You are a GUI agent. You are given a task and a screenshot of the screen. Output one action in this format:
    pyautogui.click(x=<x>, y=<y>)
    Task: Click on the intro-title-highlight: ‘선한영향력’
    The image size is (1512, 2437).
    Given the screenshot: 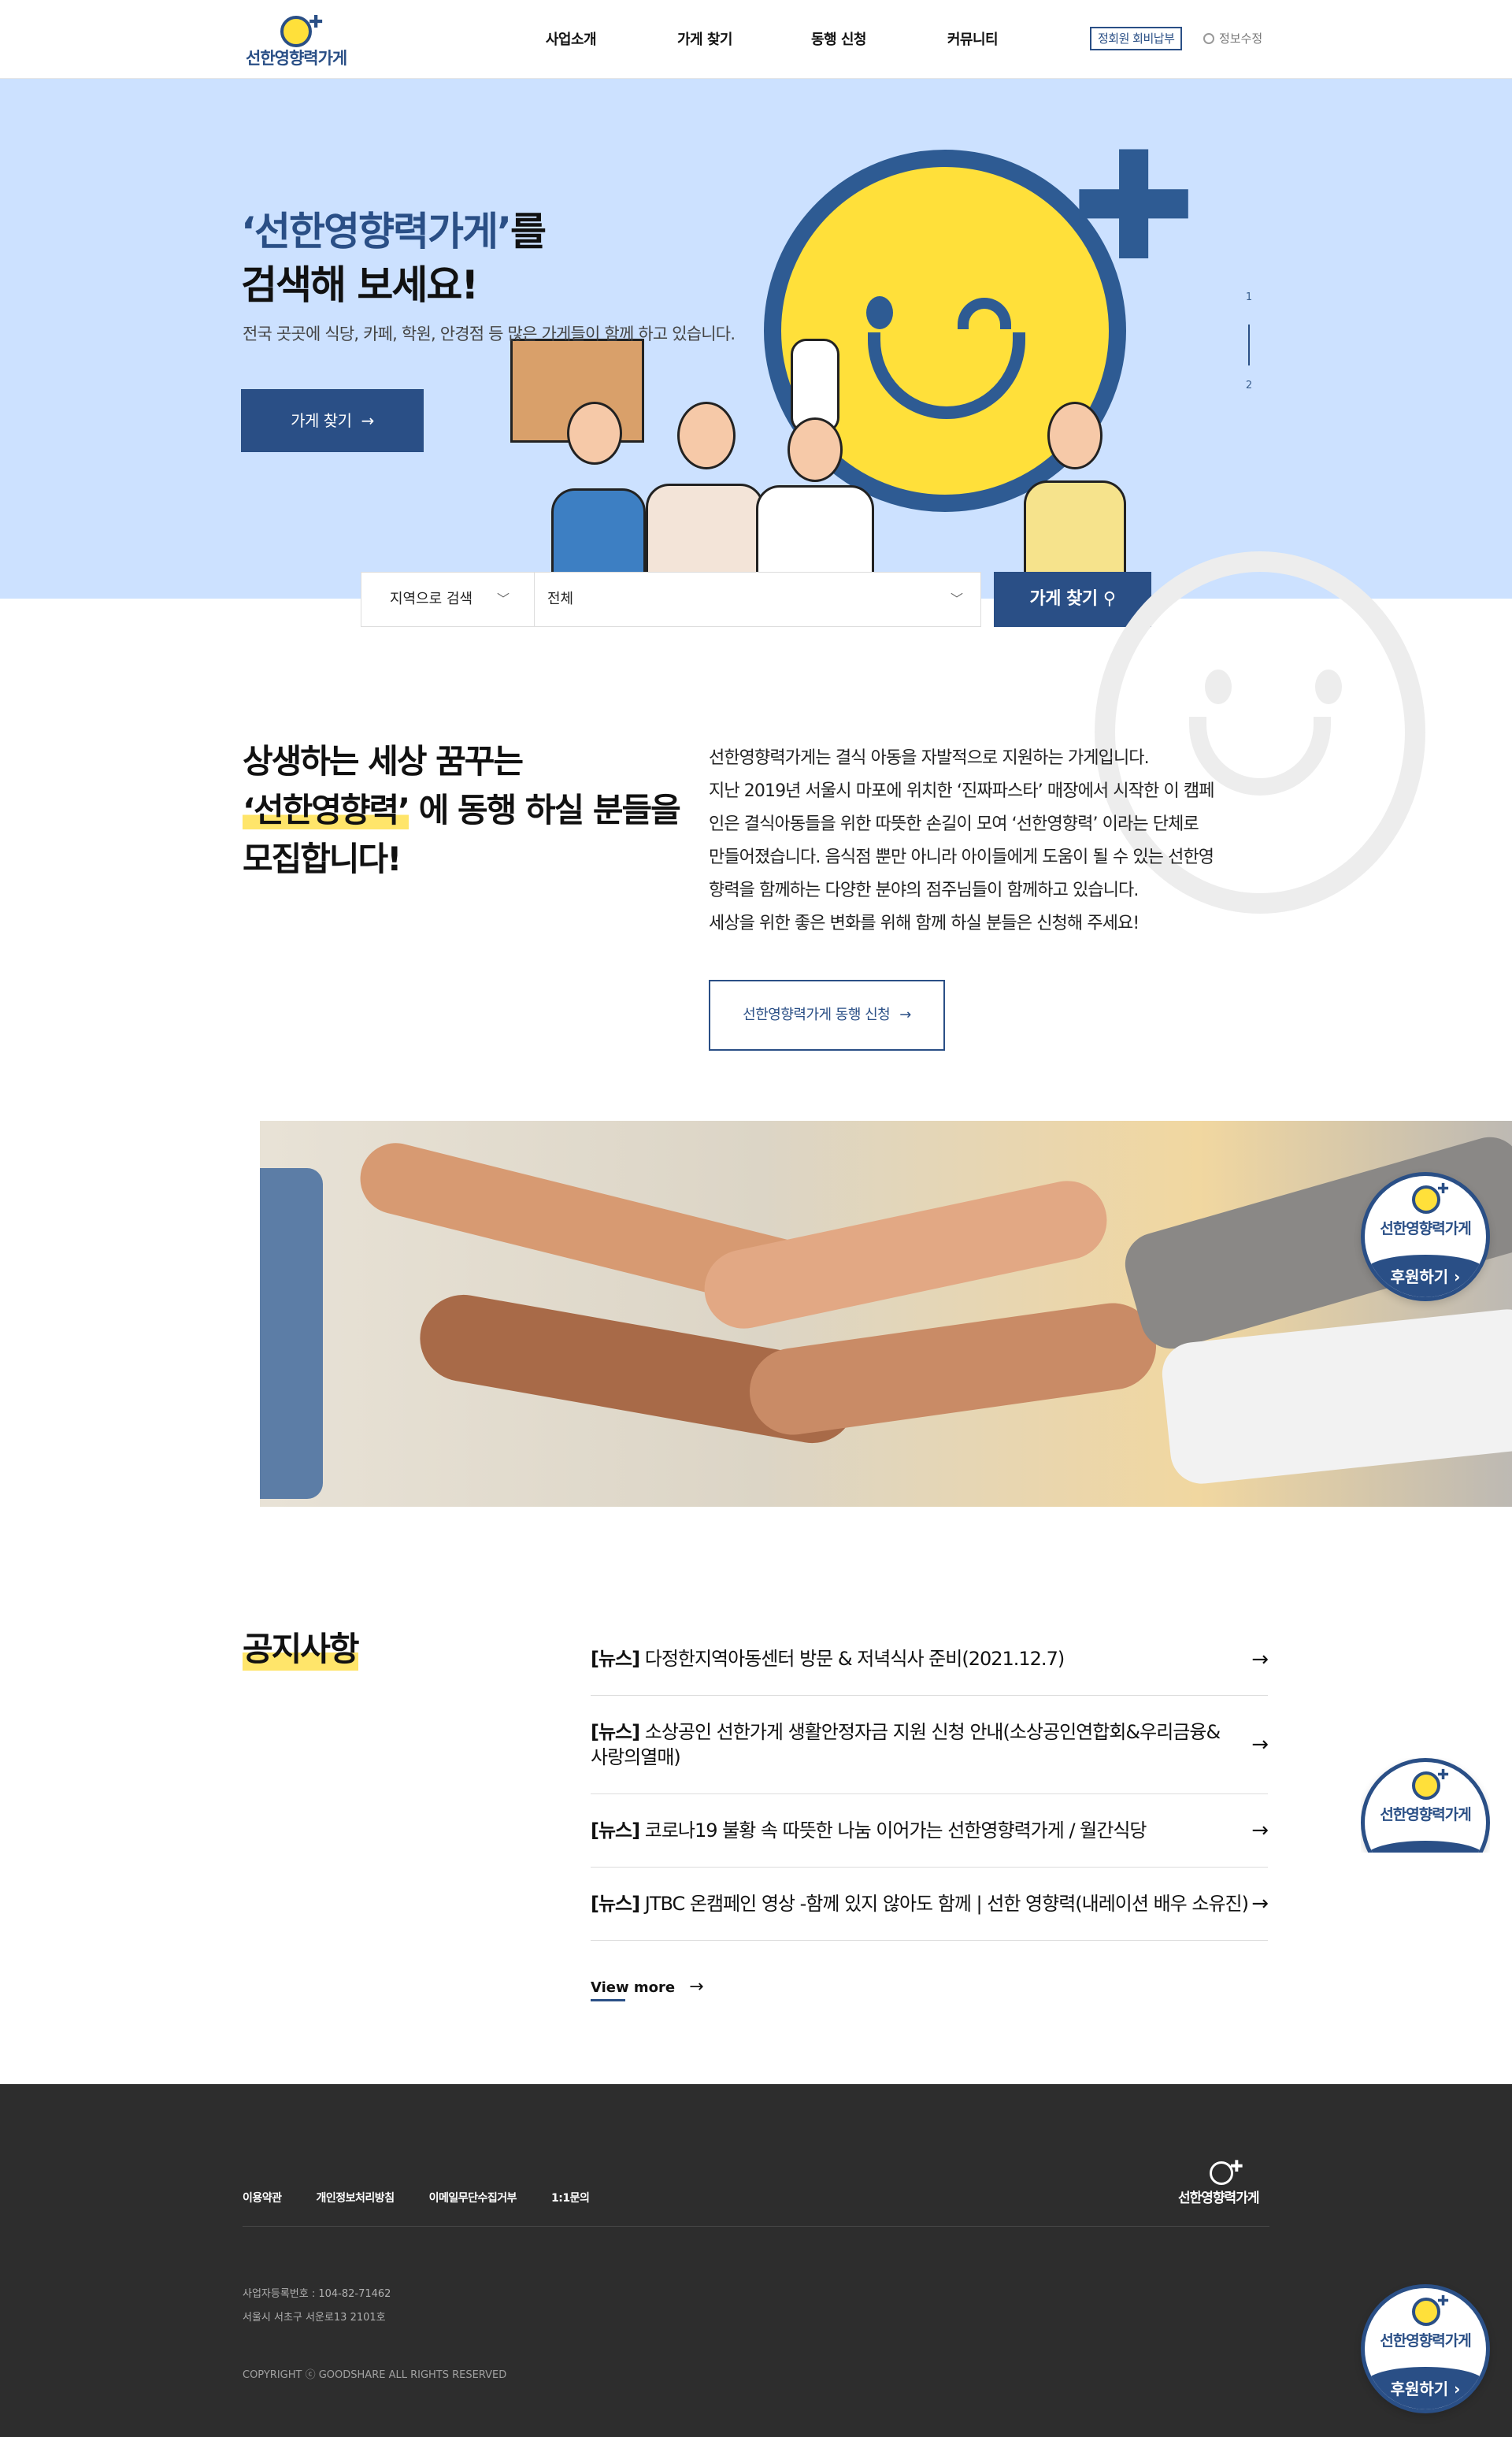 What is the action you would take?
    pyautogui.click(x=326, y=810)
    